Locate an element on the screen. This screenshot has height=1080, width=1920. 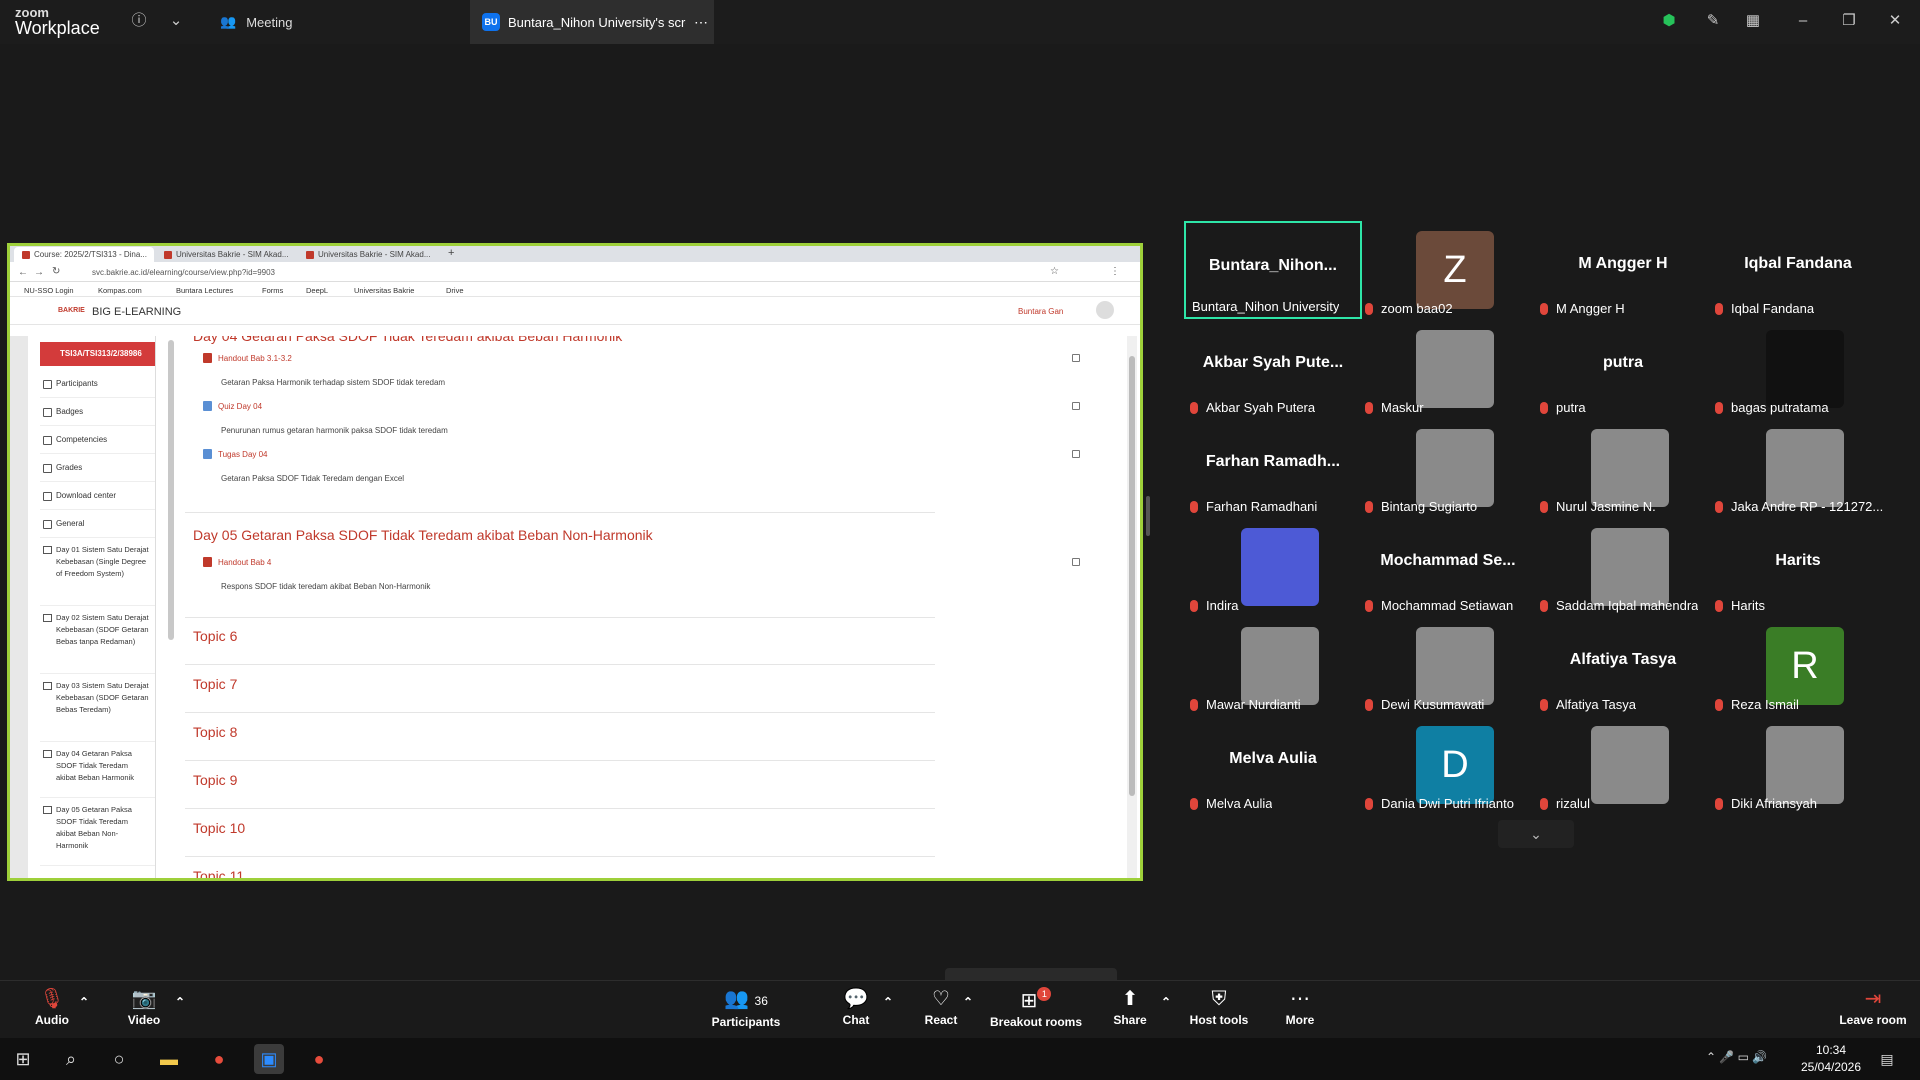
split-handle is located at coordinates (1148, 516).